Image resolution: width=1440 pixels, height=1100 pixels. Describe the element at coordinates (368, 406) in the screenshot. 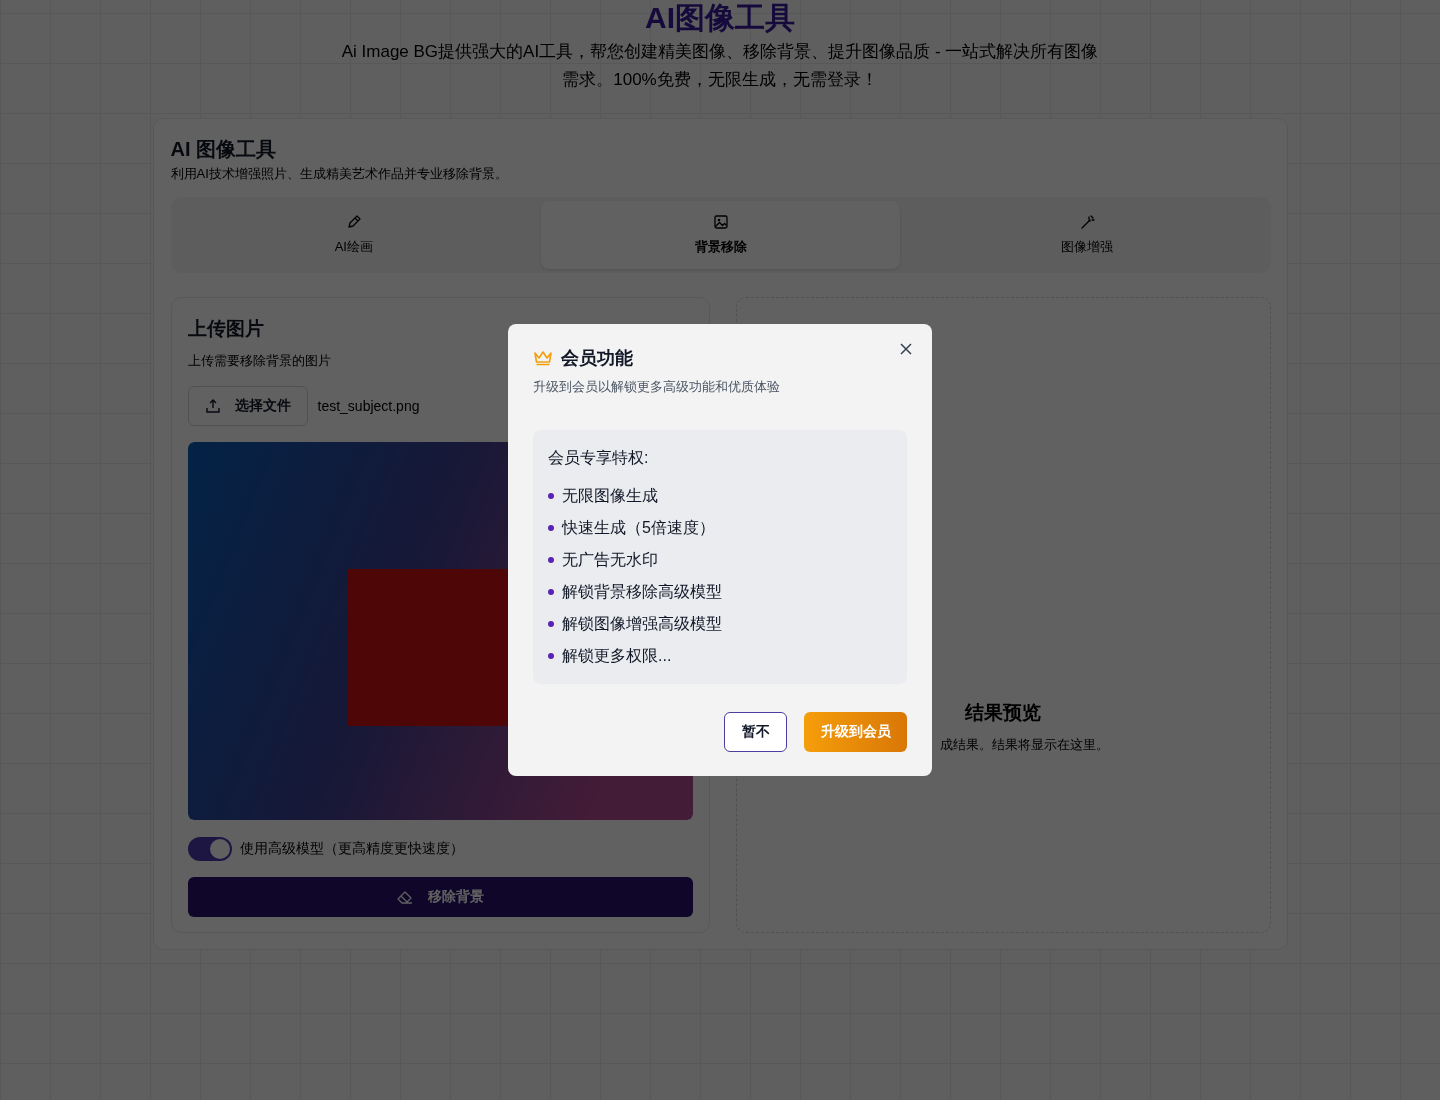

I see `file-name: test_subject.png` at that location.